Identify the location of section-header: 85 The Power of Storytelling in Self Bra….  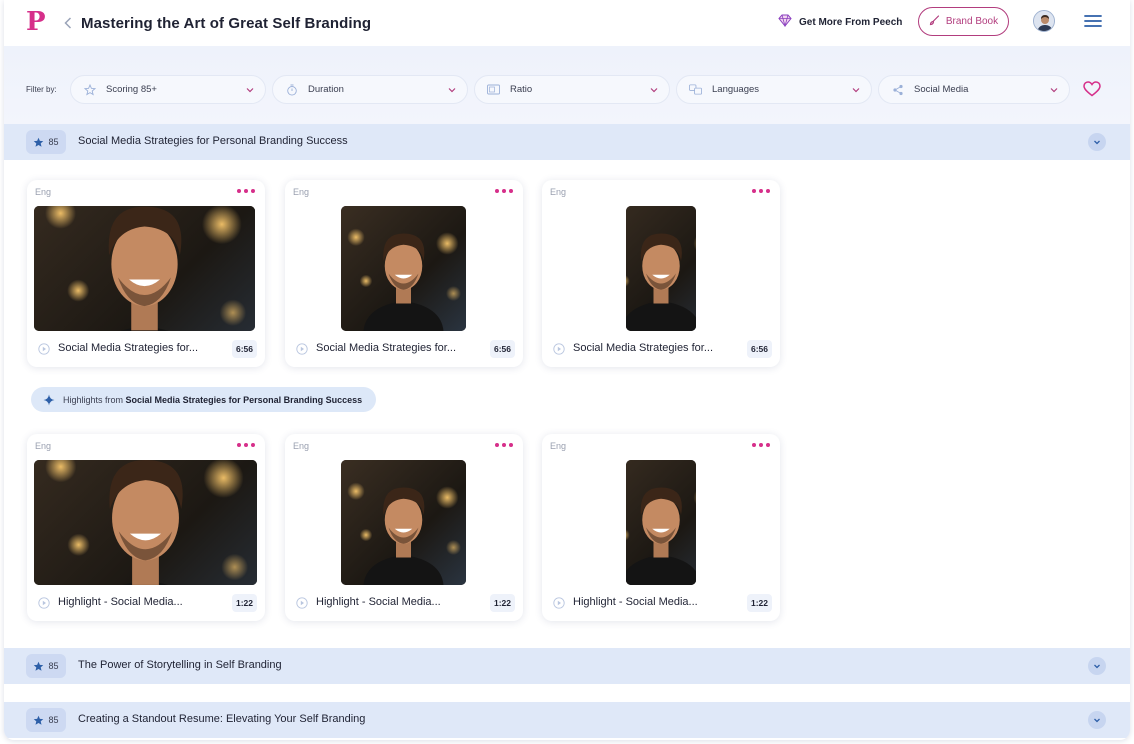
(567, 666).